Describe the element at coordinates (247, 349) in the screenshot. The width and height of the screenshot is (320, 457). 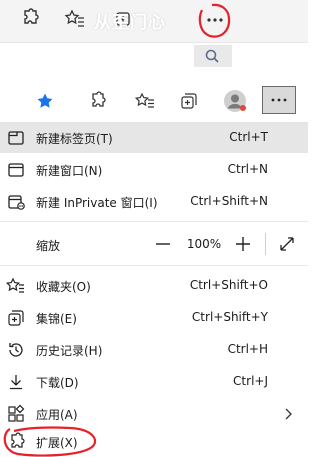
I see `menu-item-shortcut: Ctrl+H` at that location.